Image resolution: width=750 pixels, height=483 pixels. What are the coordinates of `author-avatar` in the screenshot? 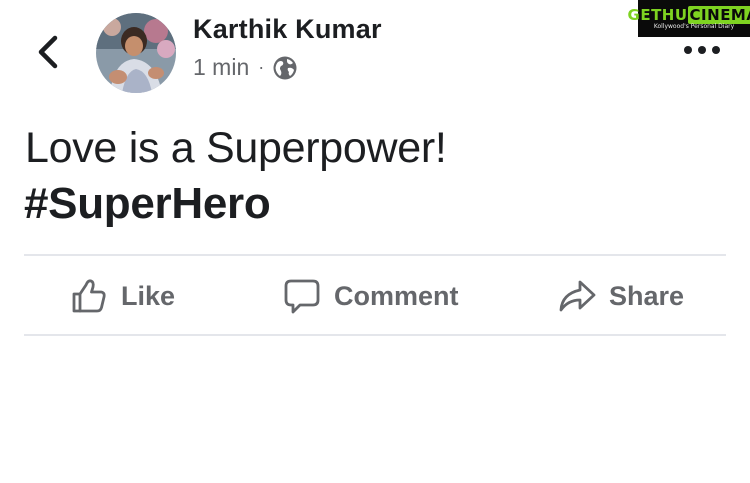 It's located at (136, 53).